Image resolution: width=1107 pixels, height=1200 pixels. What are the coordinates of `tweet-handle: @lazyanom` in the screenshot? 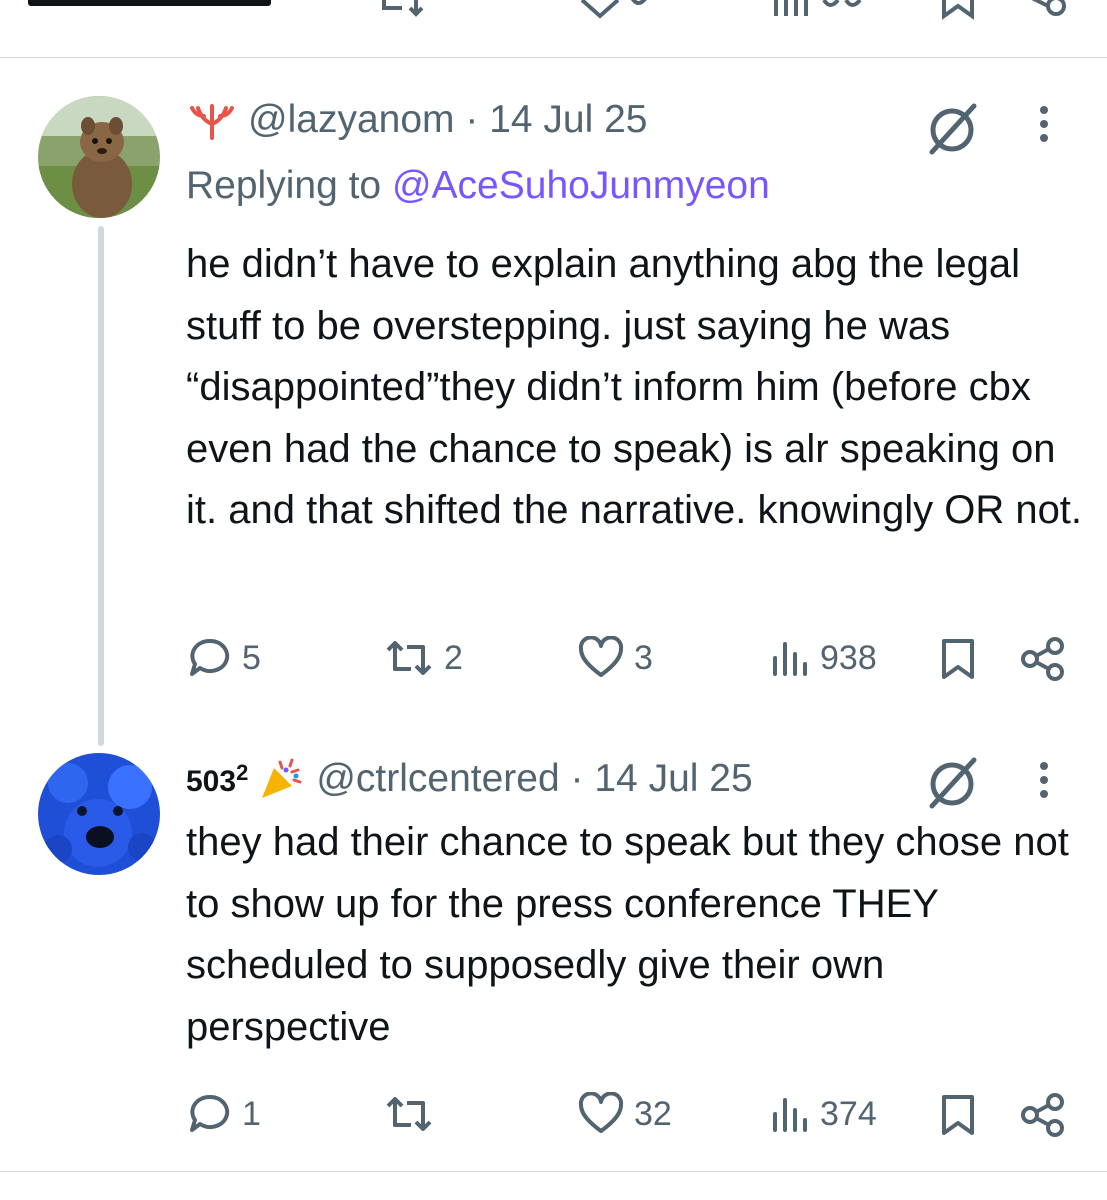 It's located at (351, 119).